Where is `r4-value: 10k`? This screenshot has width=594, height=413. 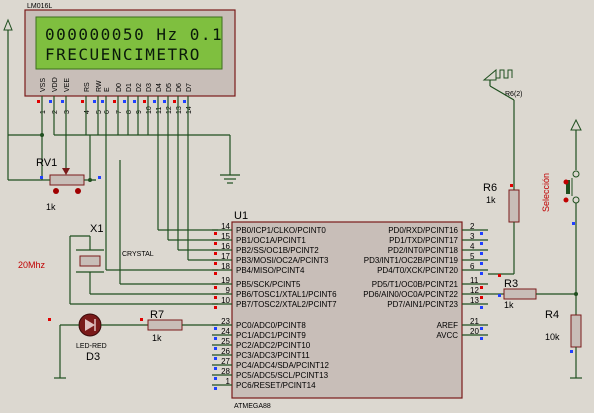 r4-value: 10k is located at coordinates (552, 337).